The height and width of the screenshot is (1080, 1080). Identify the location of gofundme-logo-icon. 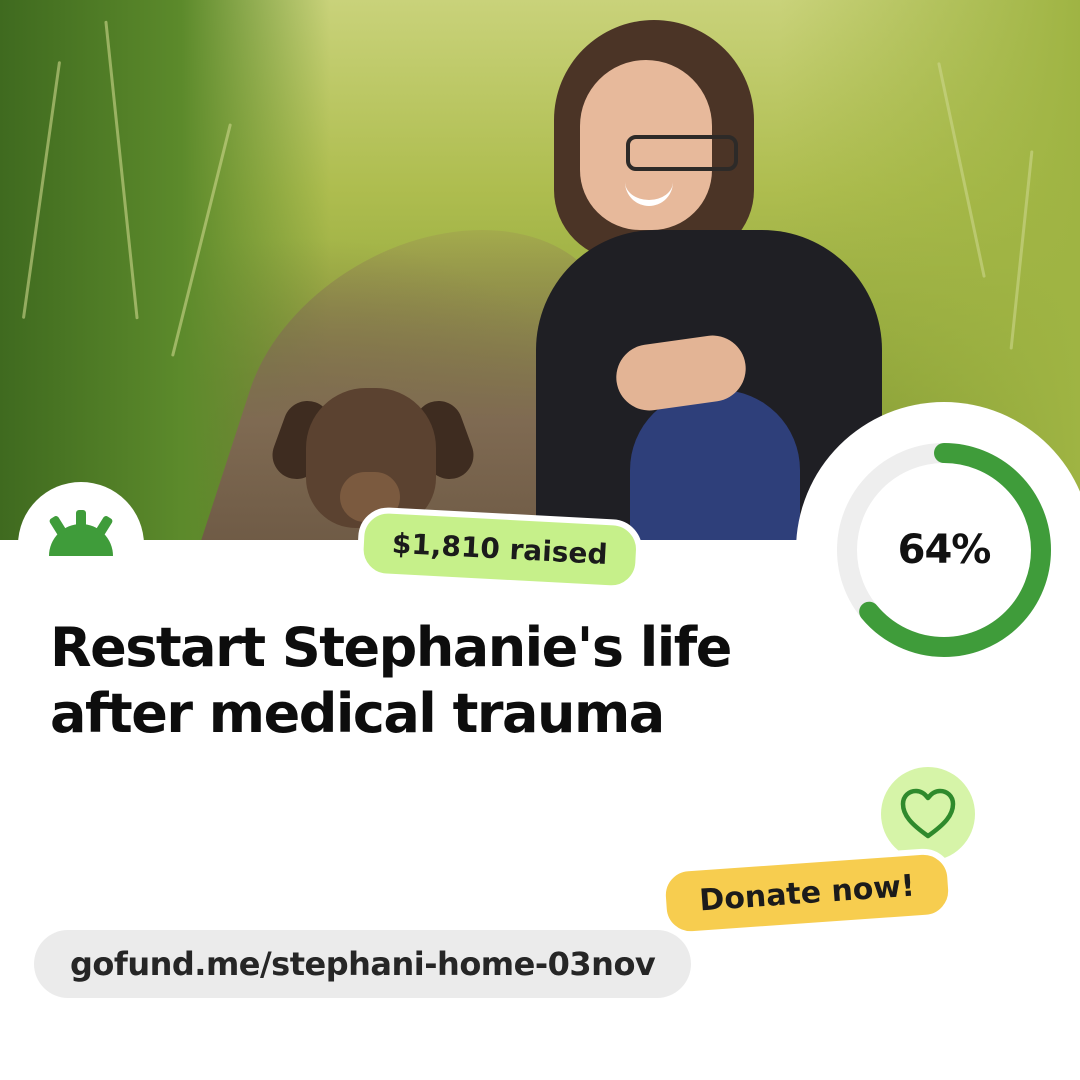
(81, 533).